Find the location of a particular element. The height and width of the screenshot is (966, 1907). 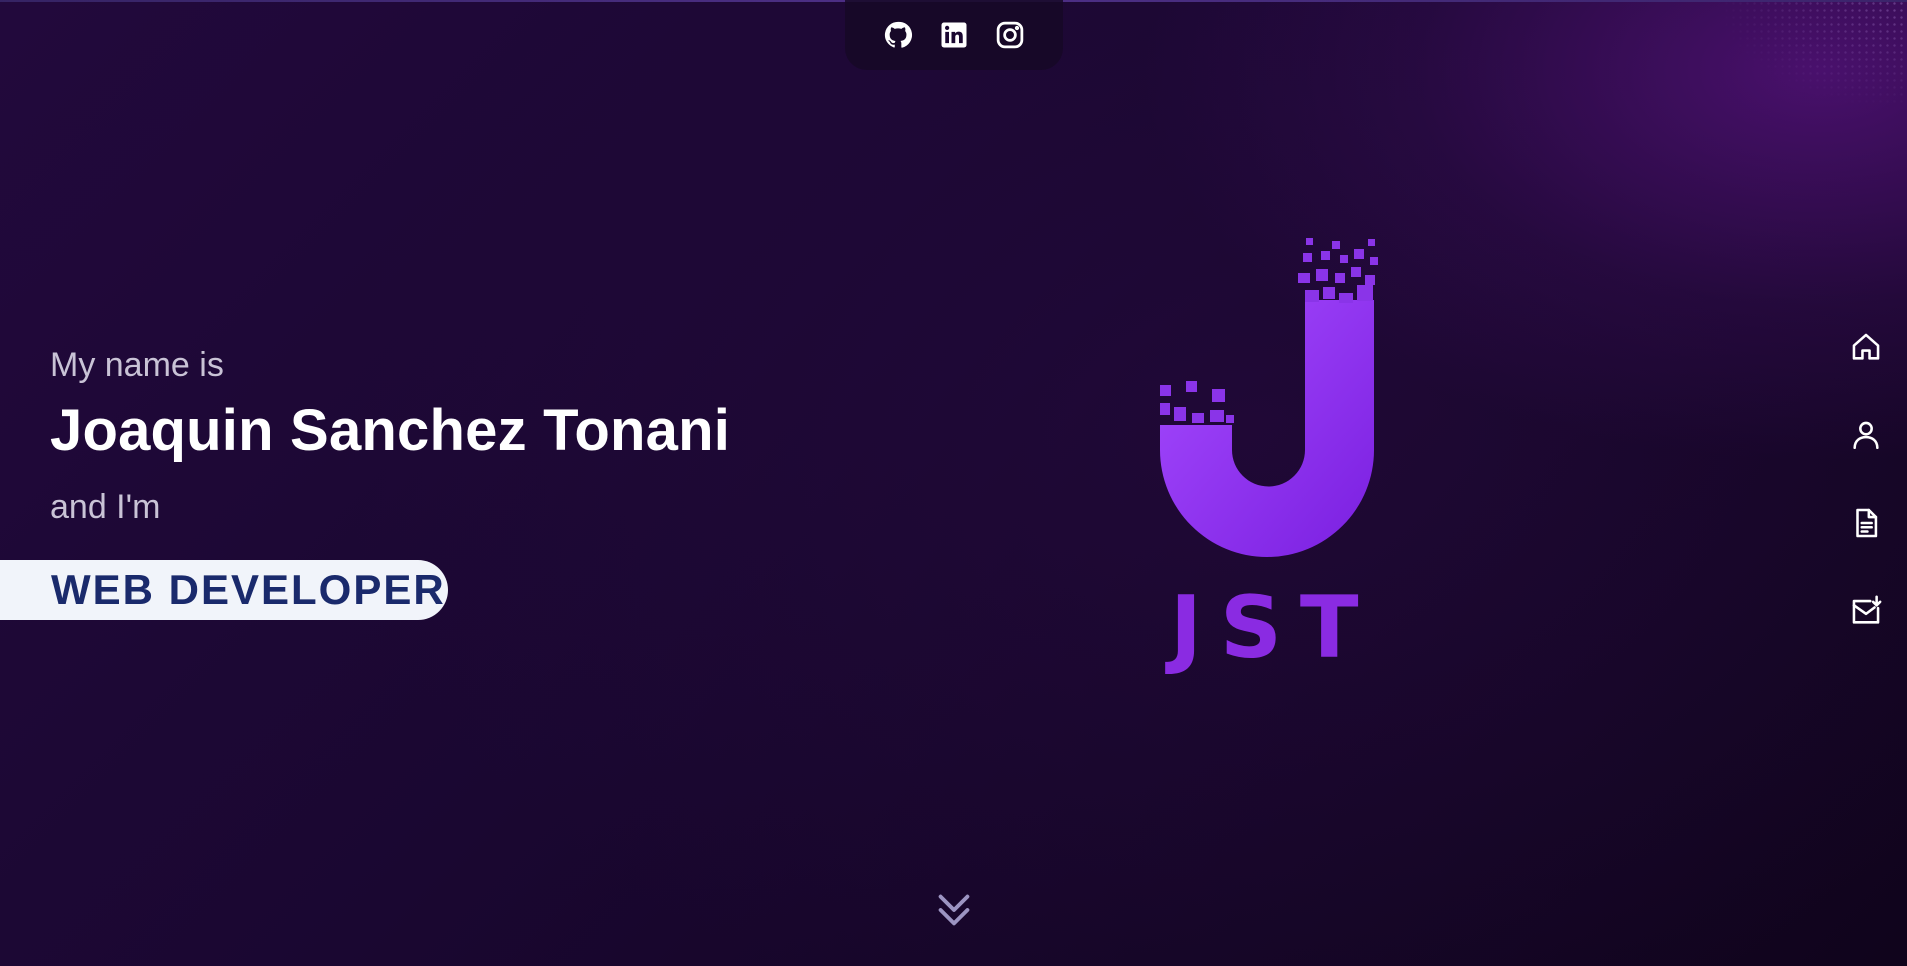

side-nav is located at coordinates (1866, 479).